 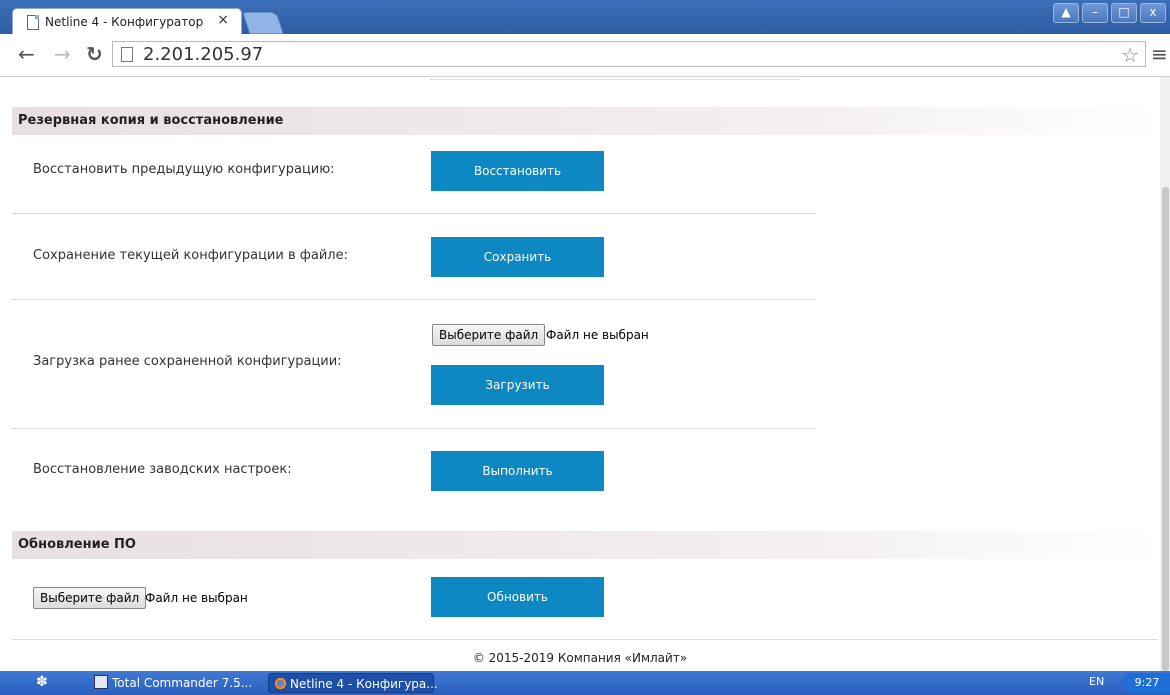 I want to click on browser-toolbar: ← → ↻ 2.201.205.97 ☆ ≡, so click(x=585, y=55).